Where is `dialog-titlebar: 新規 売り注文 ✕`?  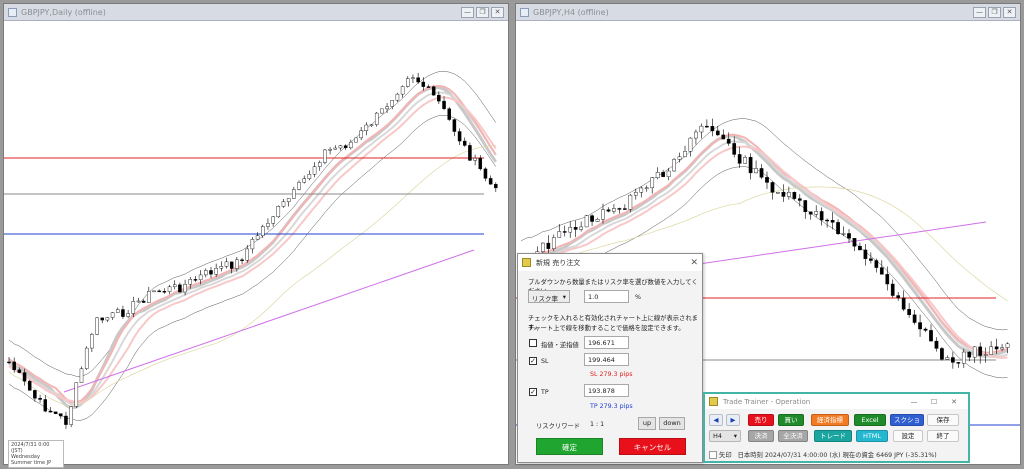
dialog-titlebar: 新規 売り注文 ✕ is located at coordinates (610, 262).